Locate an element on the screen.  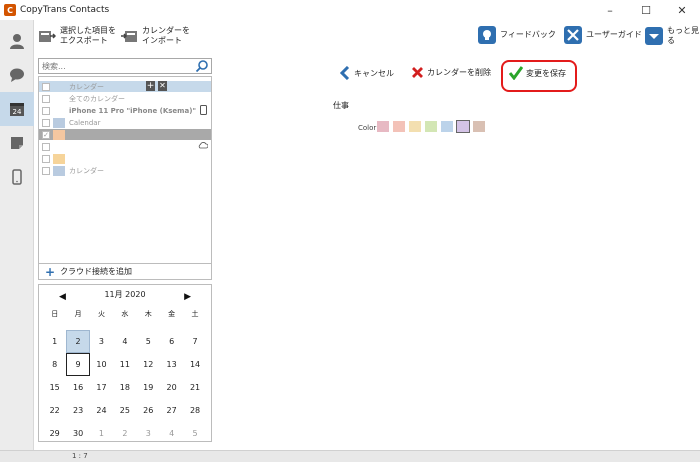
calendar-day: 16 is located at coordinates (77, 387).